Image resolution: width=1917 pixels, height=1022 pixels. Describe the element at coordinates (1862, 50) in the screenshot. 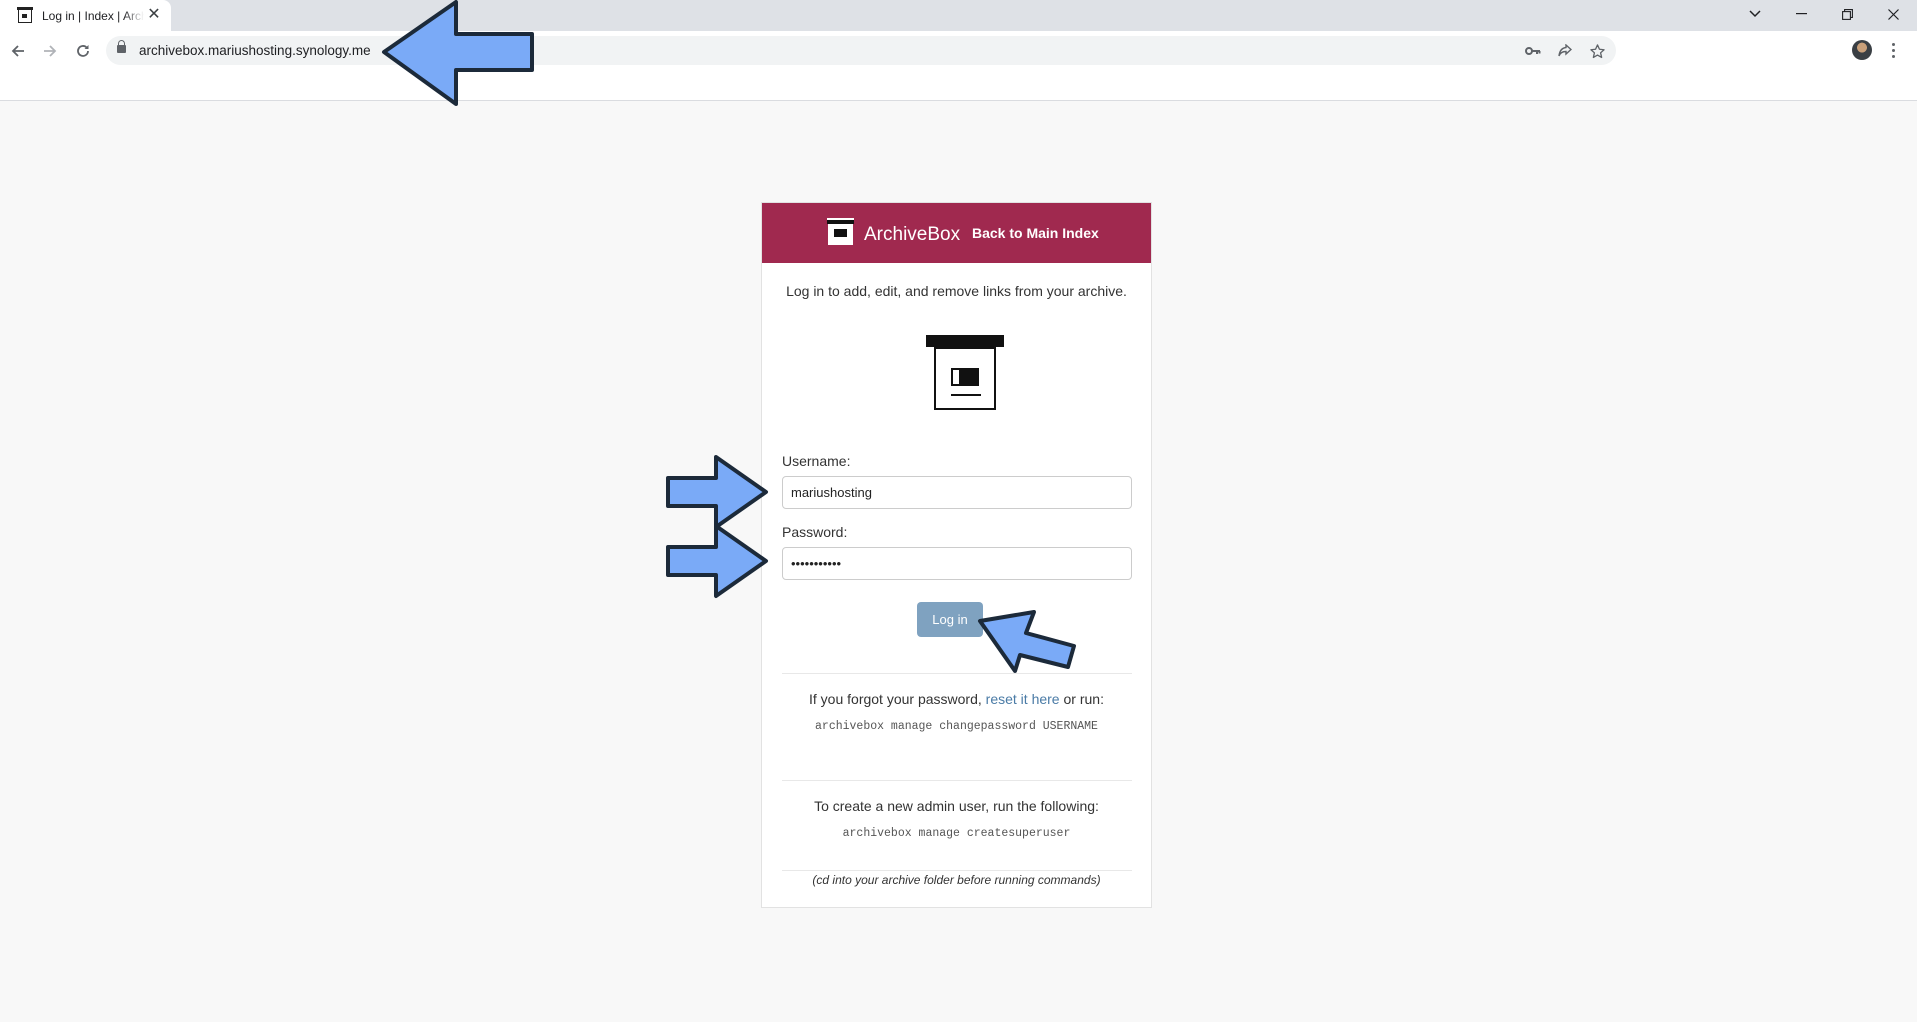

I see `profile-avatar-icon` at that location.